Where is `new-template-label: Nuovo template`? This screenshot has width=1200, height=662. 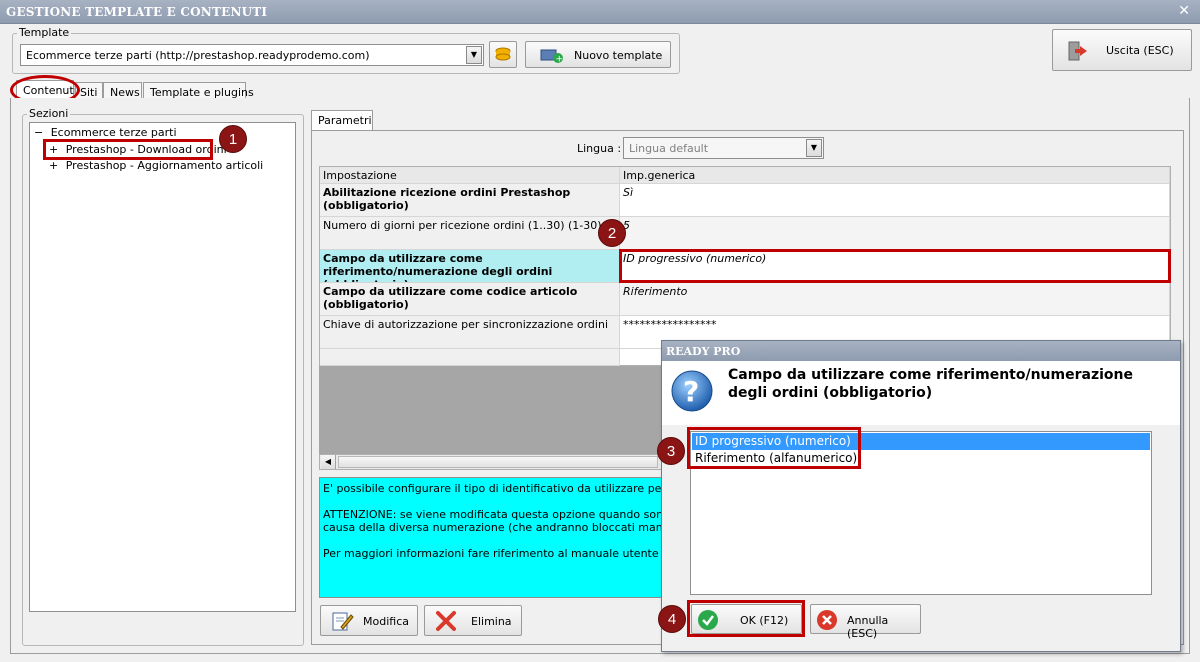
new-template-label: Nuovo template is located at coordinates (618, 55).